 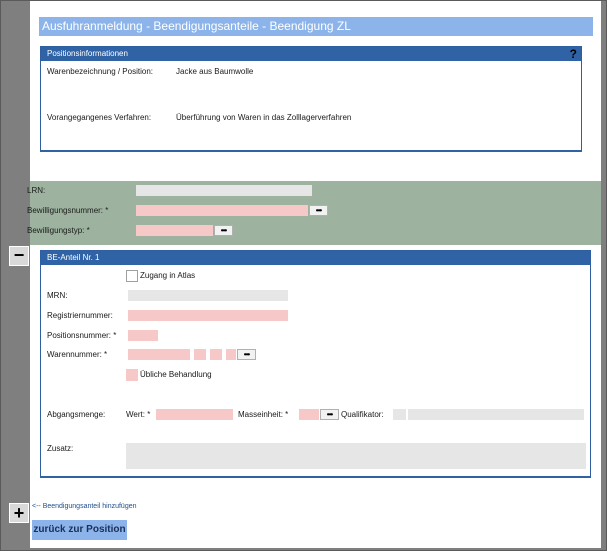 I want to click on add-button: +, so click(x=19, y=513).